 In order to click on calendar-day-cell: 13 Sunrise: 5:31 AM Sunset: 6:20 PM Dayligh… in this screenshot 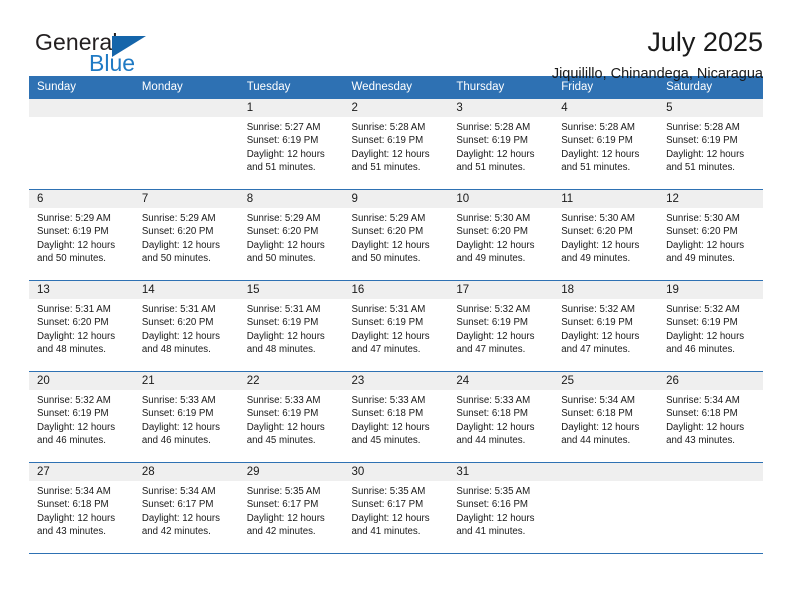, I will do `click(81, 326)`.